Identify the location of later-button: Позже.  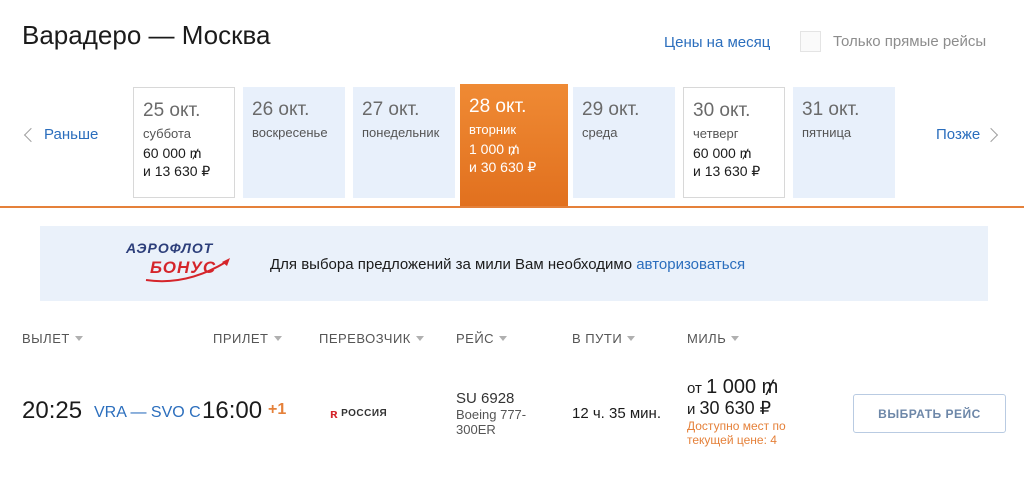
(967, 134).